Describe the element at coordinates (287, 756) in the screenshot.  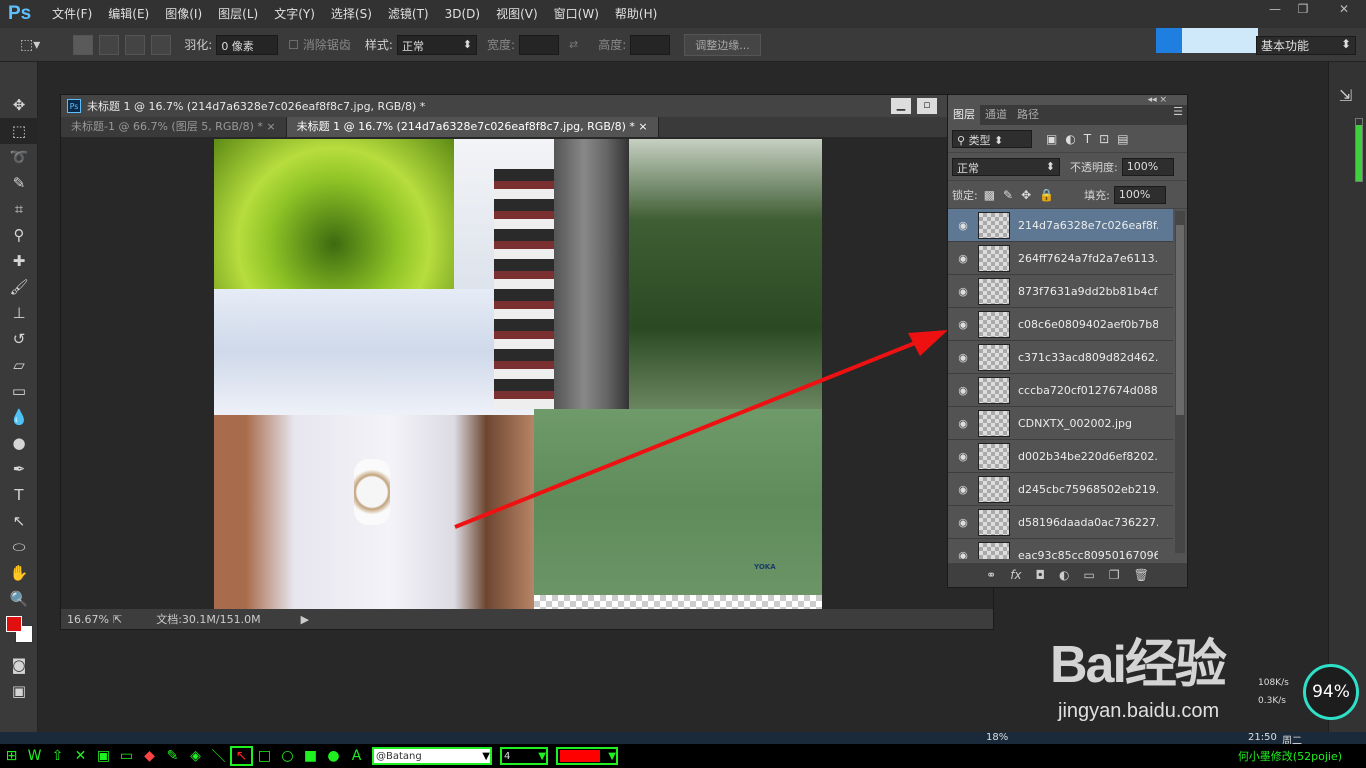
I see `ellipse-icon: ○` at that location.